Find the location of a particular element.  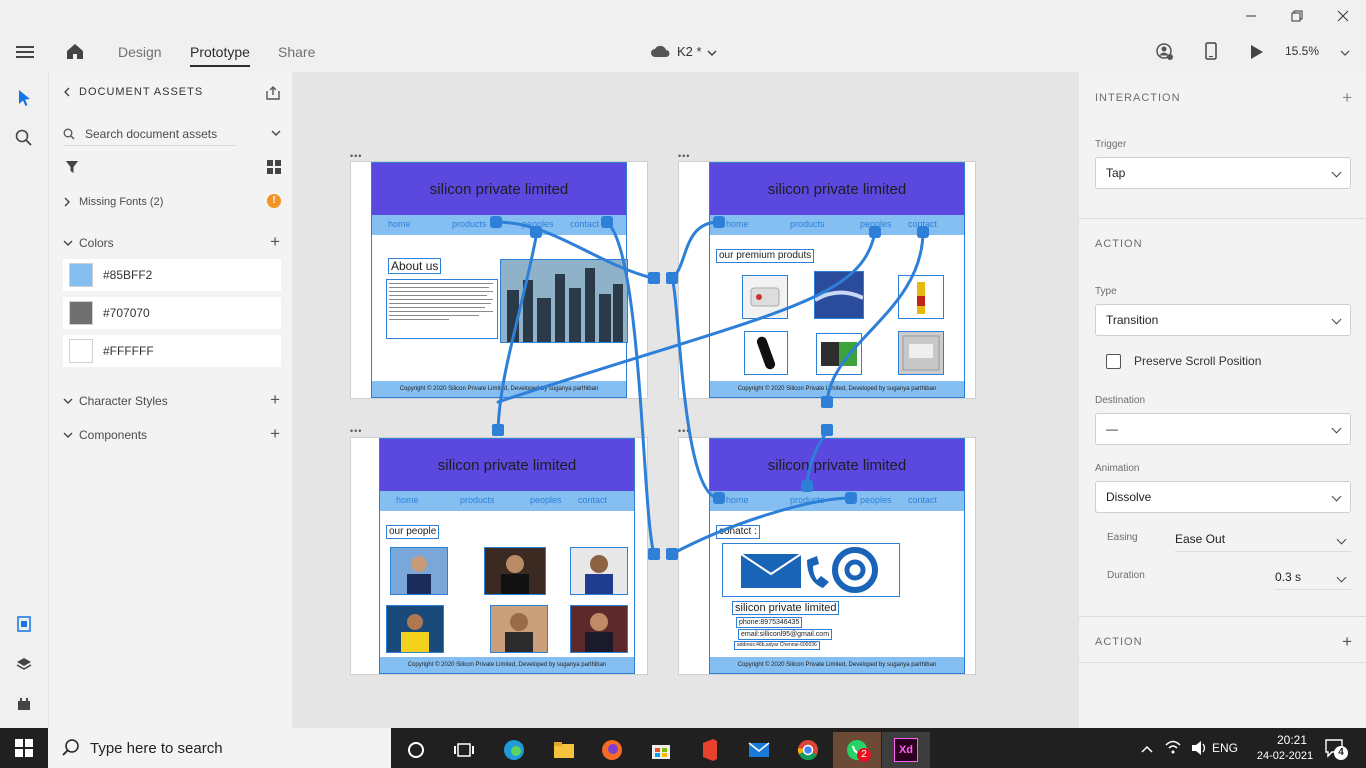

easing-dropdown: Ease Out is located at coordinates (1263, 540).